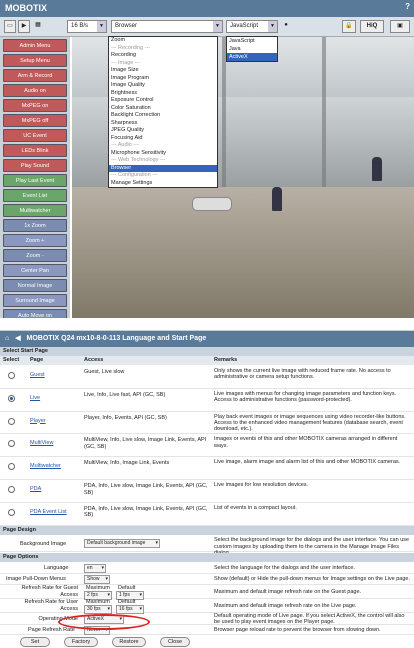 The height and width of the screenshot is (648, 414). Describe the element at coordinates (163, 116) in the screenshot. I see `dropdown-item: Backlight Correction` at that location.